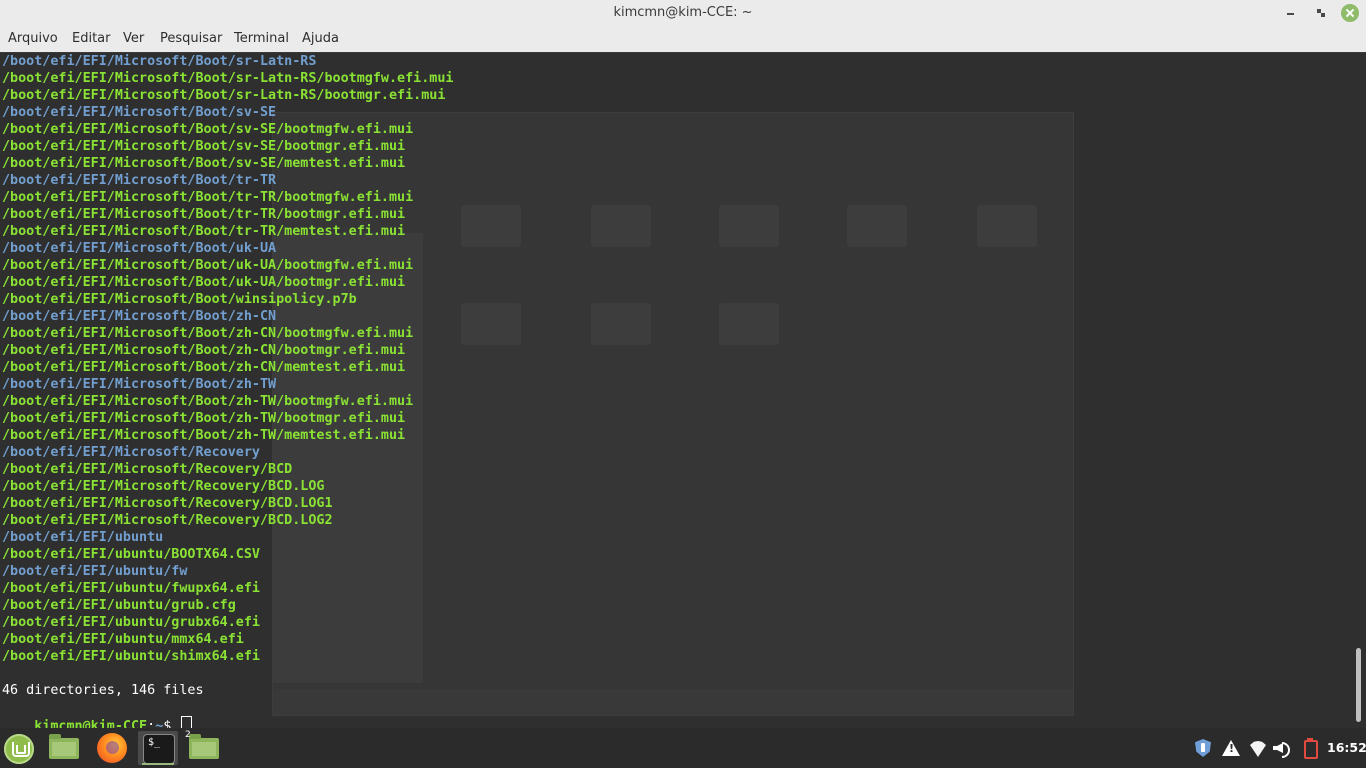 The image size is (1366, 768). I want to click on window-titlebar: kimcmn@kim-CCE: ~, so click(683, 13).